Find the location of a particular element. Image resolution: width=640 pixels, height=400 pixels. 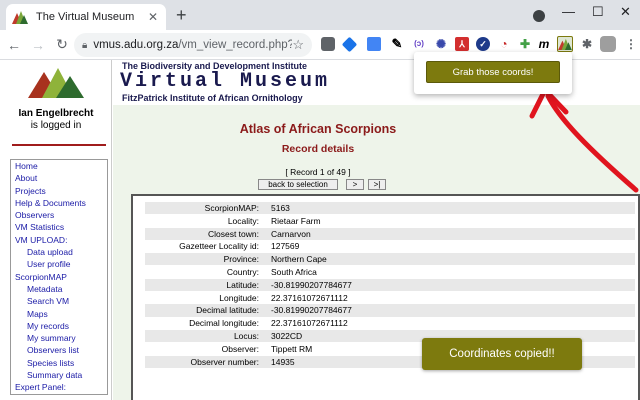

tab-title: The Virtual Museum is located at coordinates (85, 17).